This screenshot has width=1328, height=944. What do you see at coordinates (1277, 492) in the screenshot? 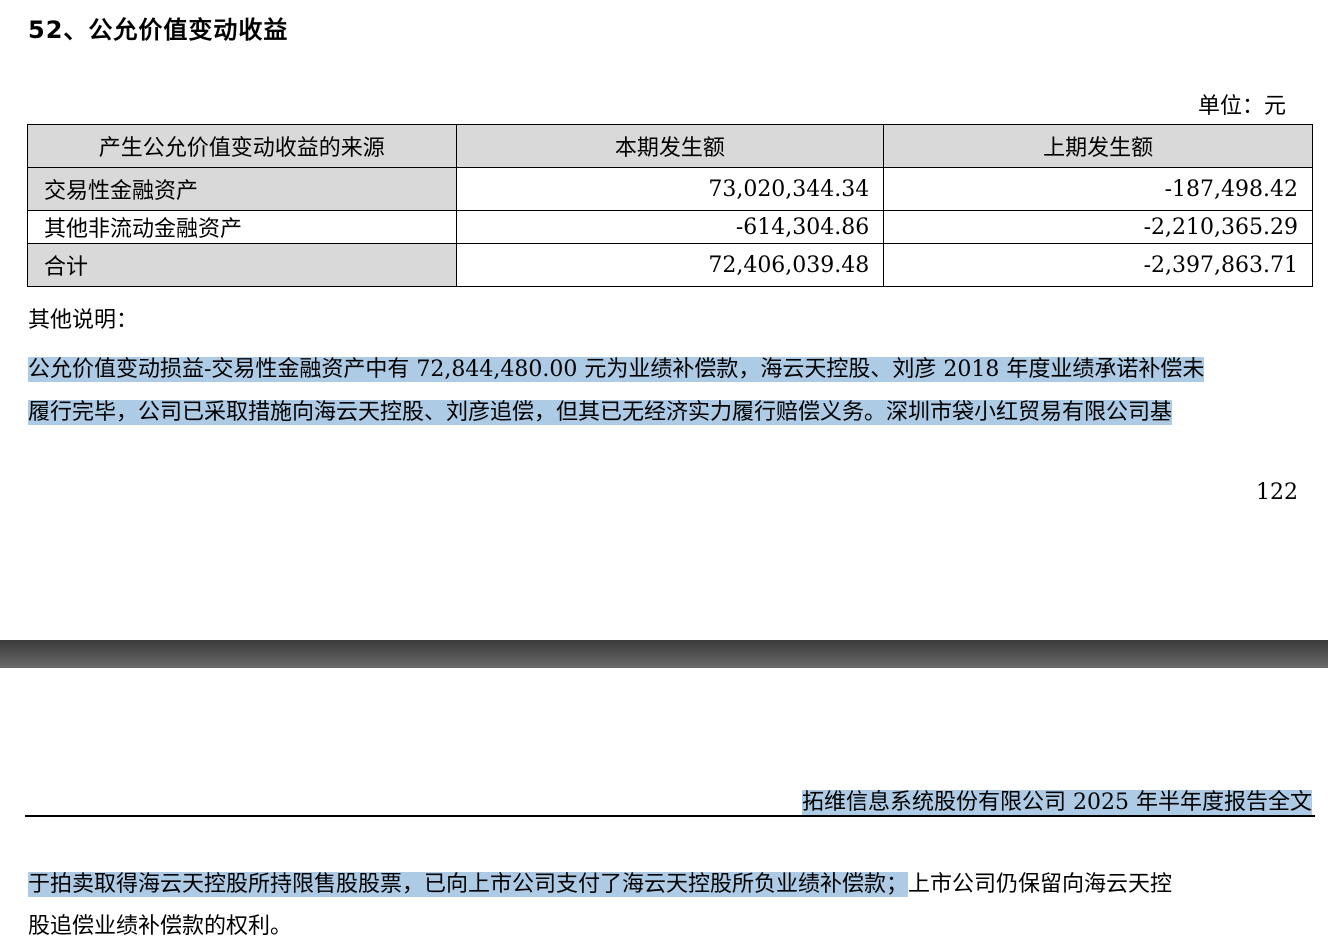
I see `page-number: 122` at bounding box center [1277, 492].